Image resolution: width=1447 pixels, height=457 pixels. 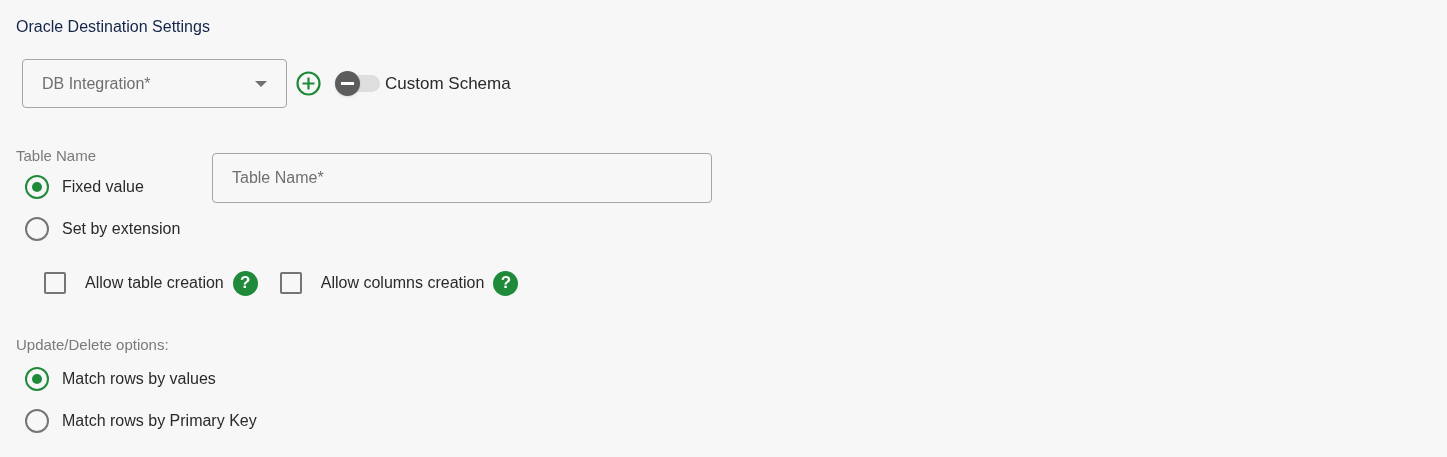 What do you see at coordinates (154, 83) in the screenshot?
I see `integration-dropdown: DB Integration*` at bounding box center [154, 83].